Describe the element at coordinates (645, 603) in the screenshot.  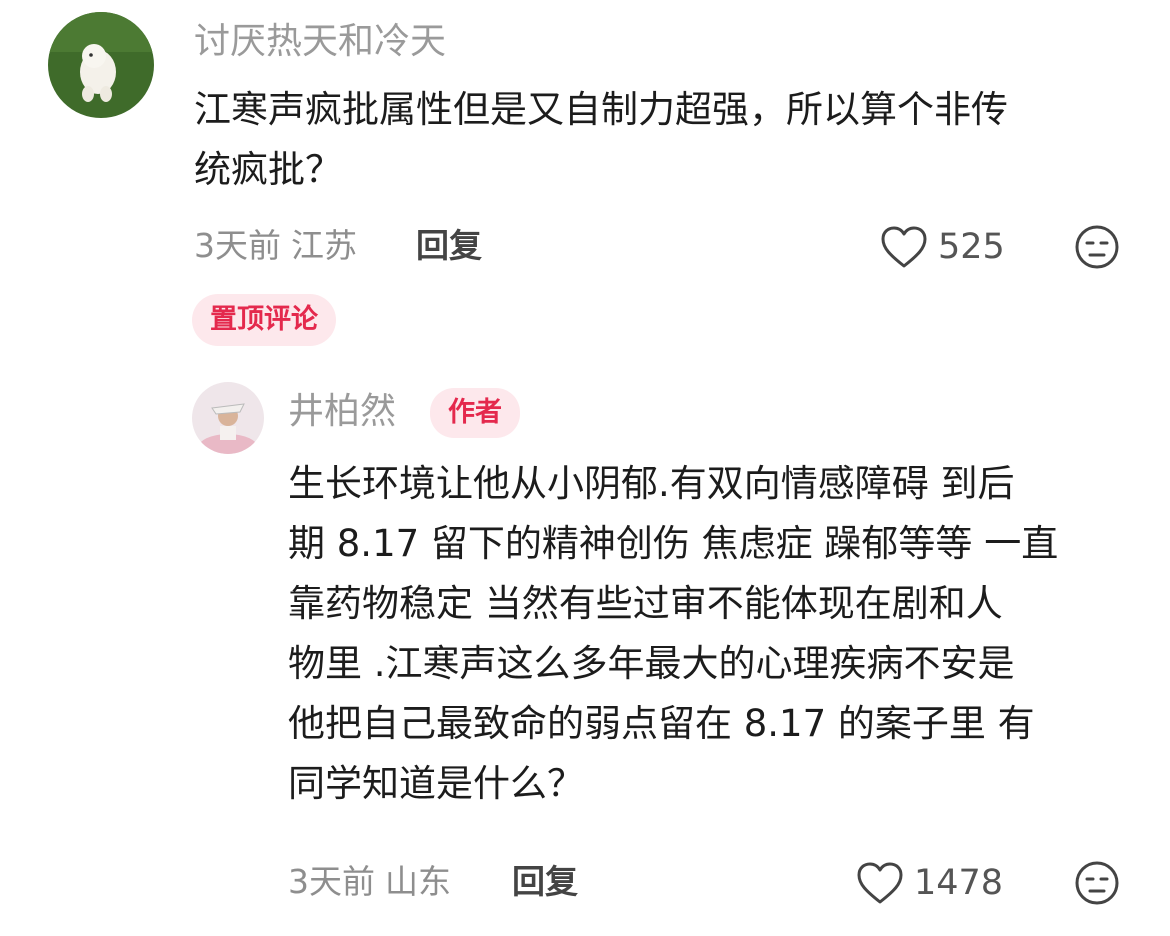
I see `reply-line: 靠药物稳定 当然有些过审不能体现在剧和人` at that location.